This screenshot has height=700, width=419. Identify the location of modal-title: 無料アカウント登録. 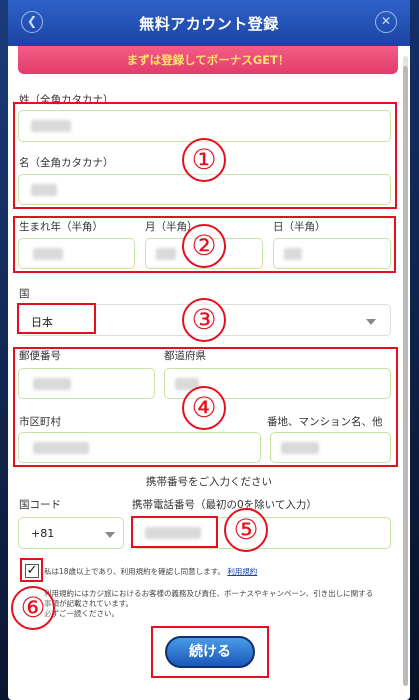
(209, 24).